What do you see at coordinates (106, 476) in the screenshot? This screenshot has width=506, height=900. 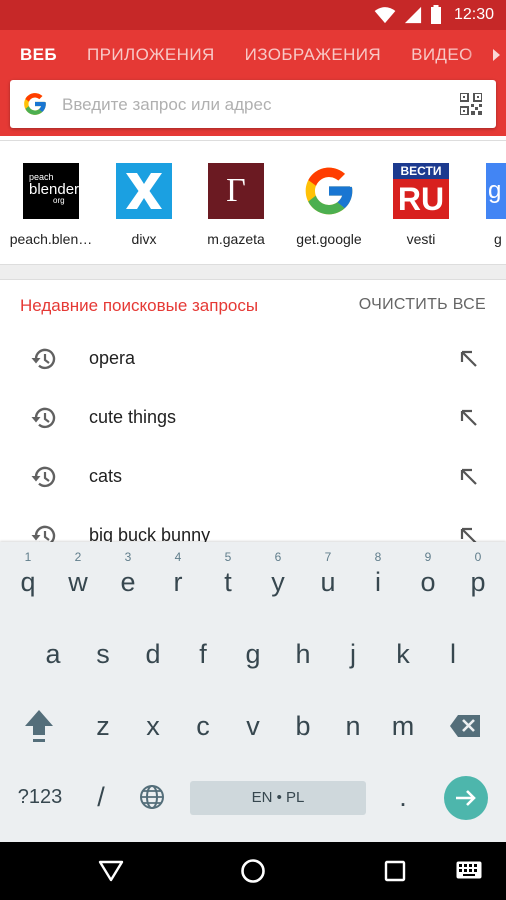 I see `history-text: cats` at bounding box center [106, 476].